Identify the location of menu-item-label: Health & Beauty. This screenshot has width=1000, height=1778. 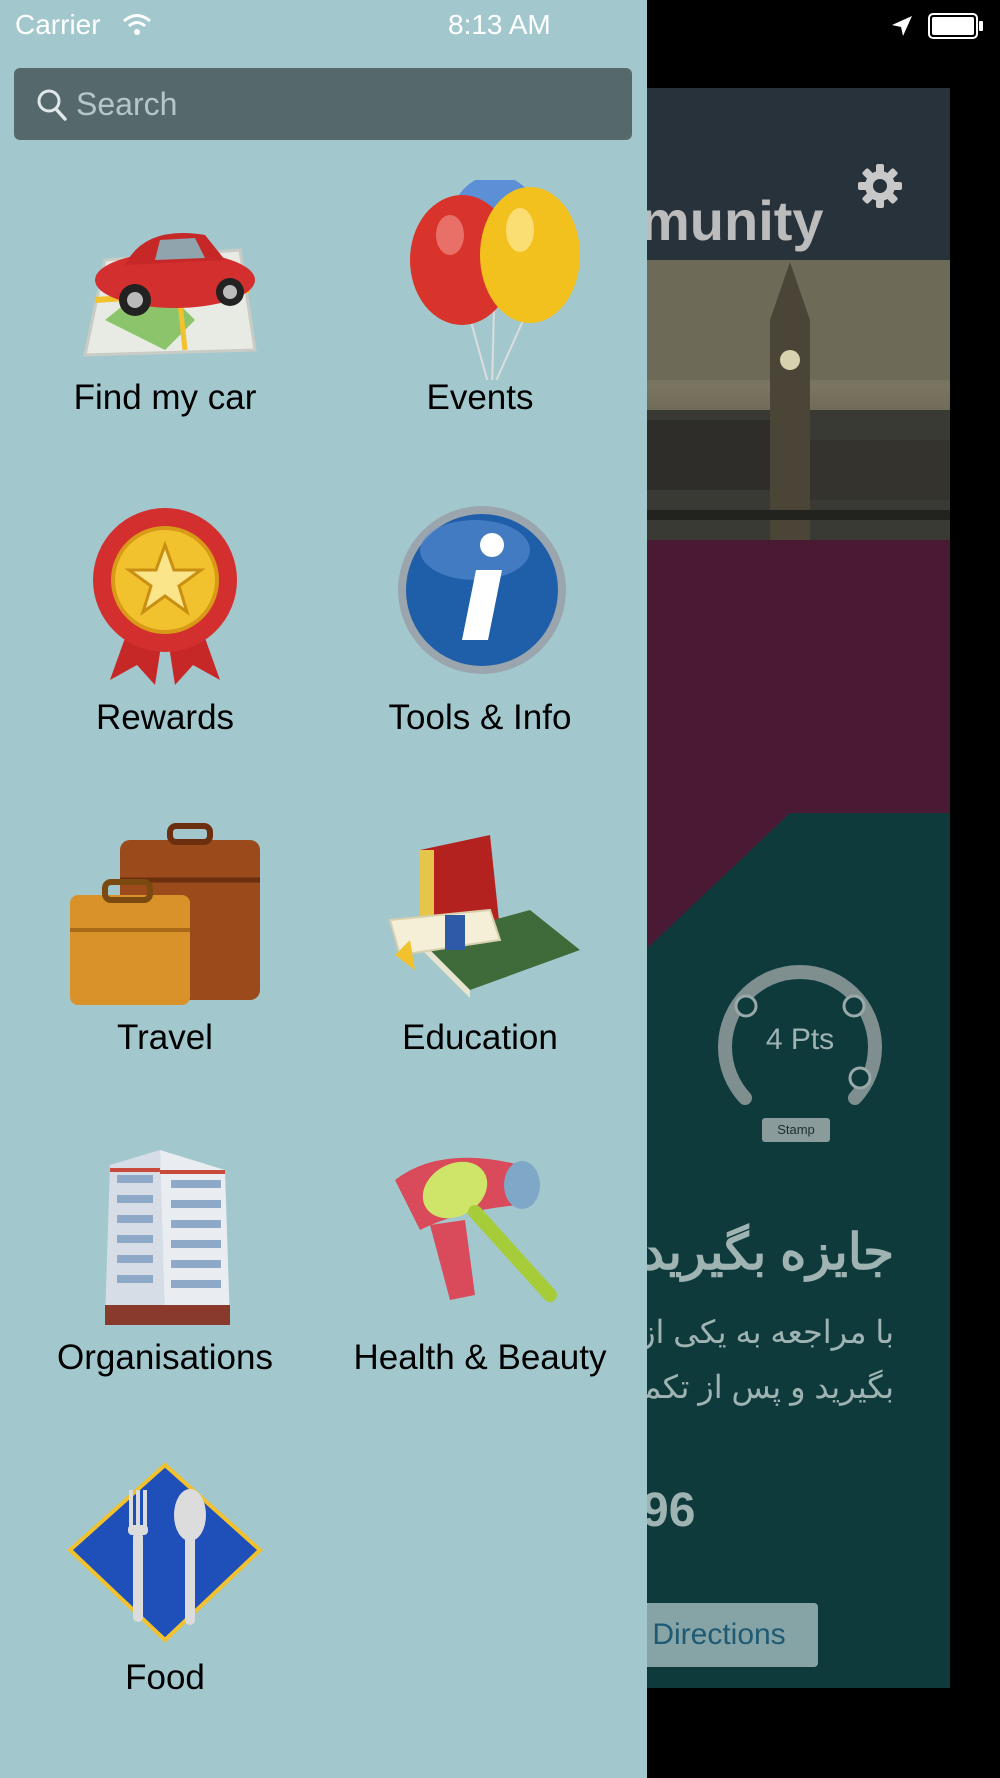
(480, 1357).